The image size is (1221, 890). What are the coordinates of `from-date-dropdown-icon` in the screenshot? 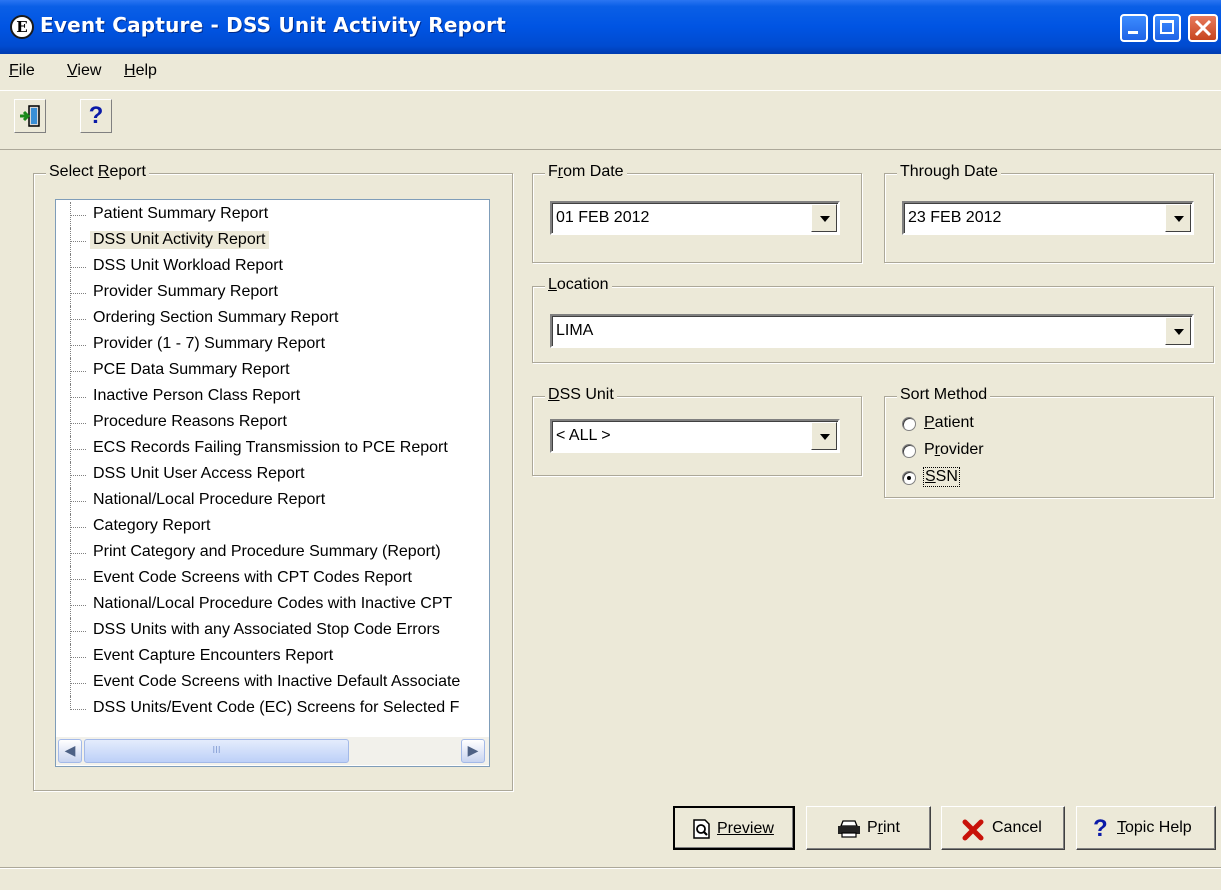 It's located at (824, 218).